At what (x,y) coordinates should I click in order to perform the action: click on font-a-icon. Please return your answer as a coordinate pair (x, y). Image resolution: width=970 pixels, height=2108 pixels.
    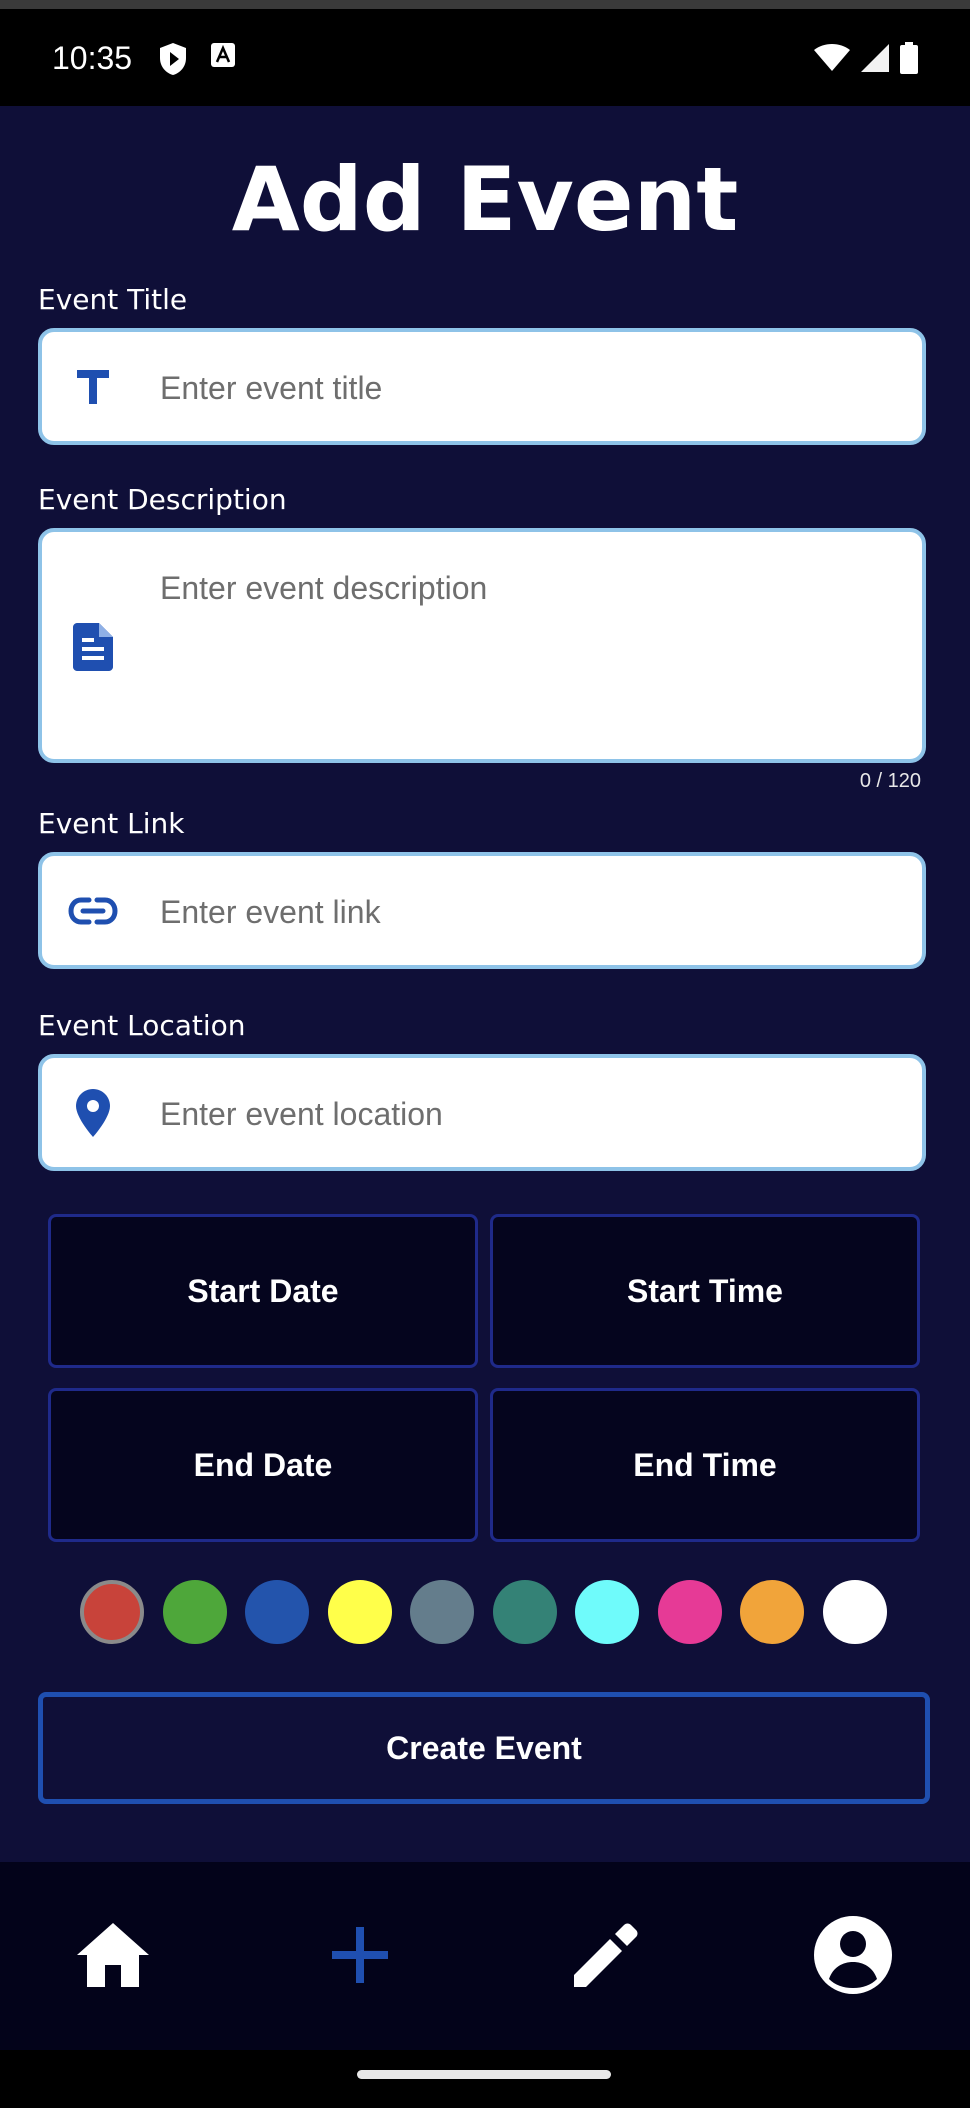
    Looking at the image, I should click on (223, 61).